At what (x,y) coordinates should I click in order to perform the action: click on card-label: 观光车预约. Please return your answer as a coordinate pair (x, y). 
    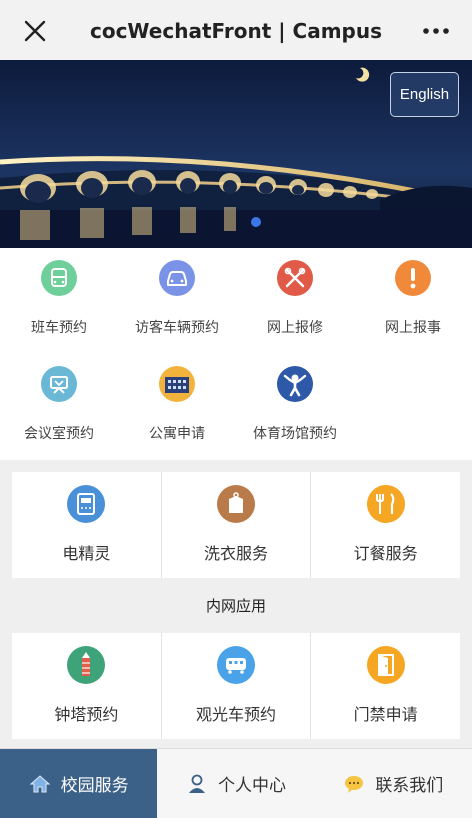
    Looking at the image, I should click on (236, 714).